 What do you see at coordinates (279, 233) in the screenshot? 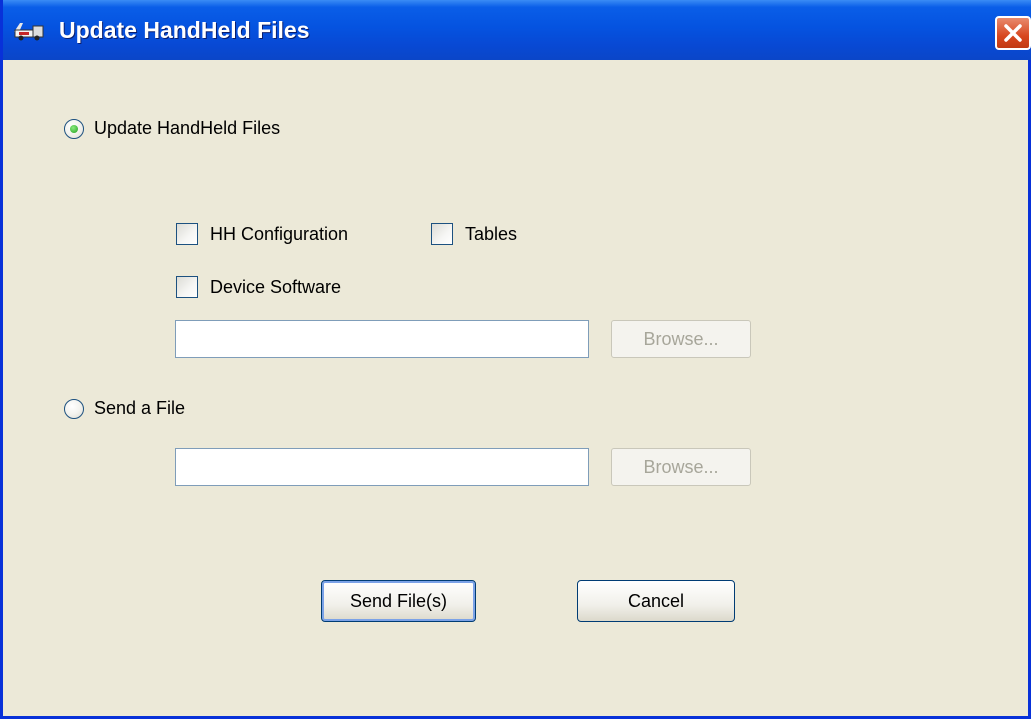
I see `hh-configuration-label: HH Configuration` at bounding box center [279, 233].